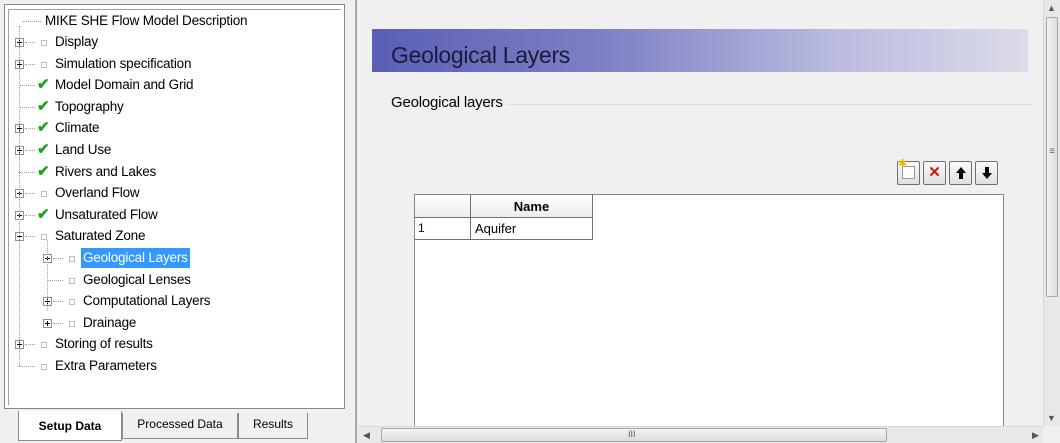 This screenshot has height=443, width=1060. What do you see at coordinates (104, 344) in the screenshot?
I see `tree-item-label: Storing of results` at bounding box center [104, 344].